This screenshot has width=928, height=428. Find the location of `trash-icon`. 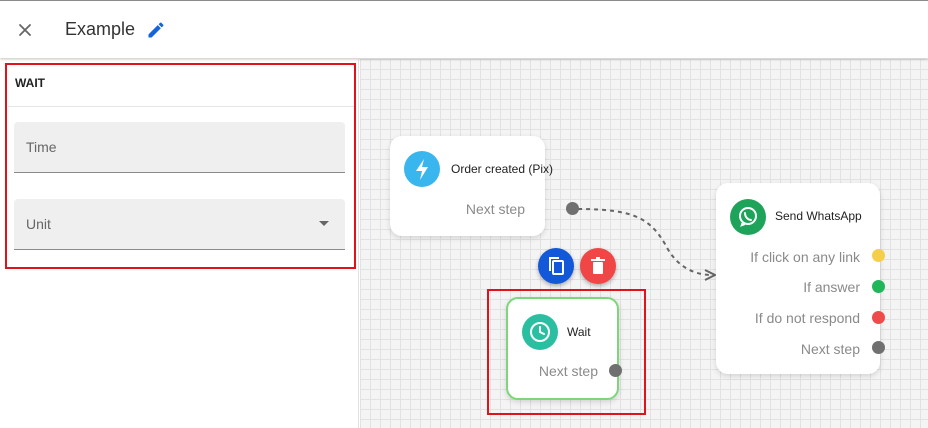

trash-icon is located at coordinates (598, 265).